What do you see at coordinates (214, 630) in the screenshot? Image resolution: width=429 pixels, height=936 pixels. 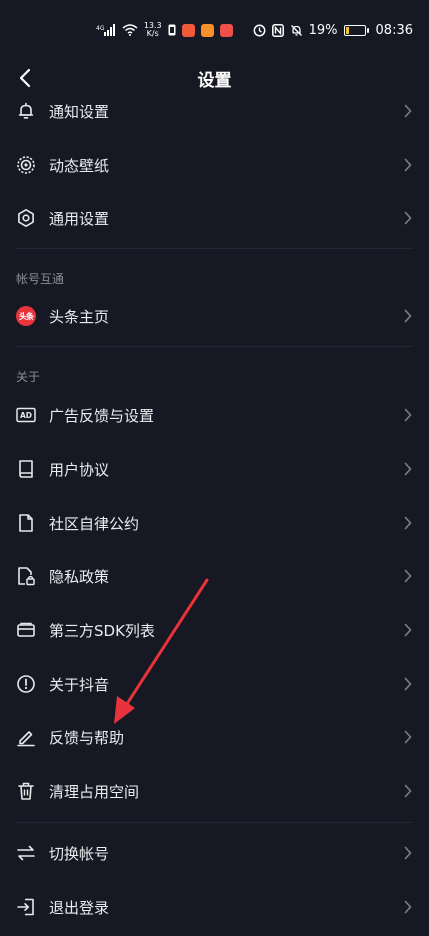 I see `menu-item-sdk: 第三方SDK列表` at bounding box center [214, 630].